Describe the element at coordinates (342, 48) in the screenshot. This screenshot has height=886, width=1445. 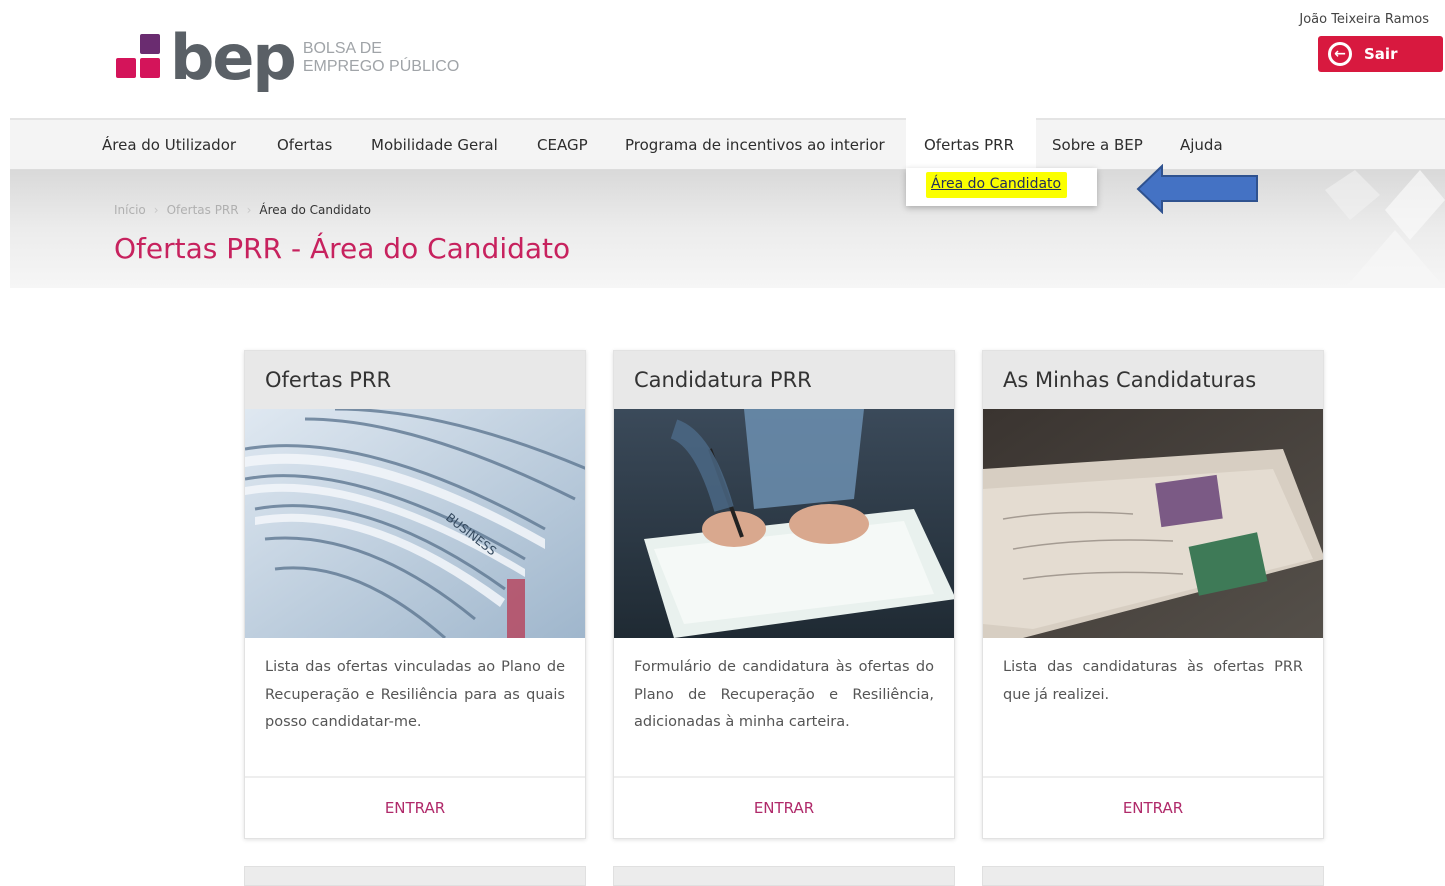
I see `logo-subtitle-line-1: BOLSA DE` at that location.